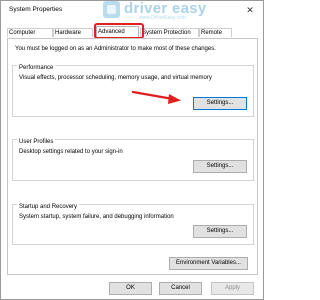  What do you see at coordinates (169, 32) in the screenshot?
I see `tab-system-protection: System Protection` at bounding box center [169, 32].